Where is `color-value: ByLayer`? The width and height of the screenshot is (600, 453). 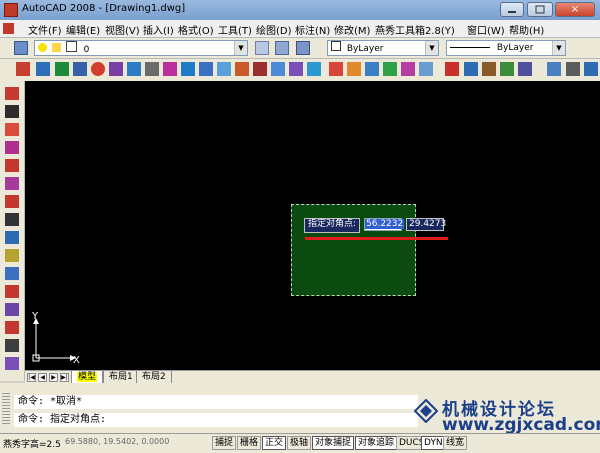 color-value: ByLayer is located at coordinates (365, 49).